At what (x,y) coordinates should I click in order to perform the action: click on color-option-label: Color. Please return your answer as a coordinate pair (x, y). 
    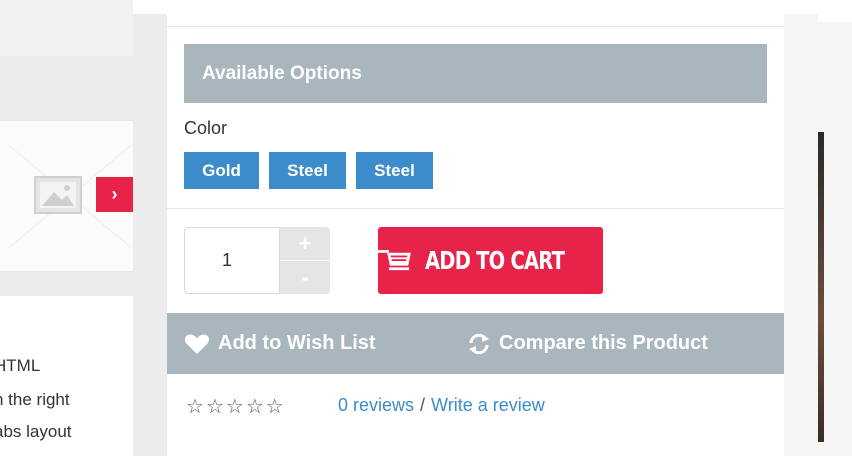
    Looking at the image, I should click on (206, 128).